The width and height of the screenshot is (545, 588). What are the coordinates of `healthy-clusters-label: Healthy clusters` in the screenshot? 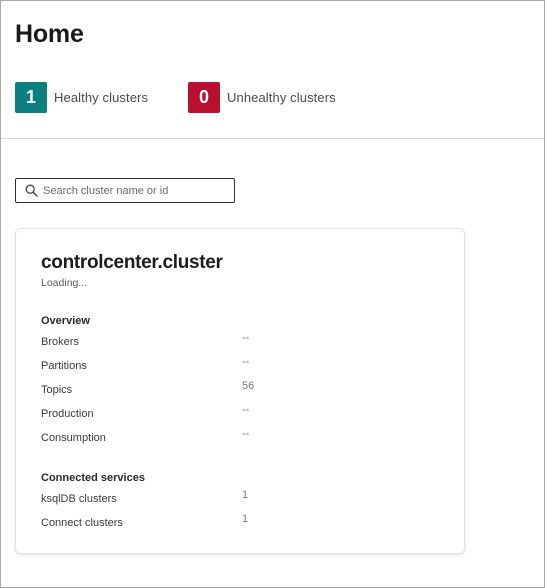 It's located at (101, 97).